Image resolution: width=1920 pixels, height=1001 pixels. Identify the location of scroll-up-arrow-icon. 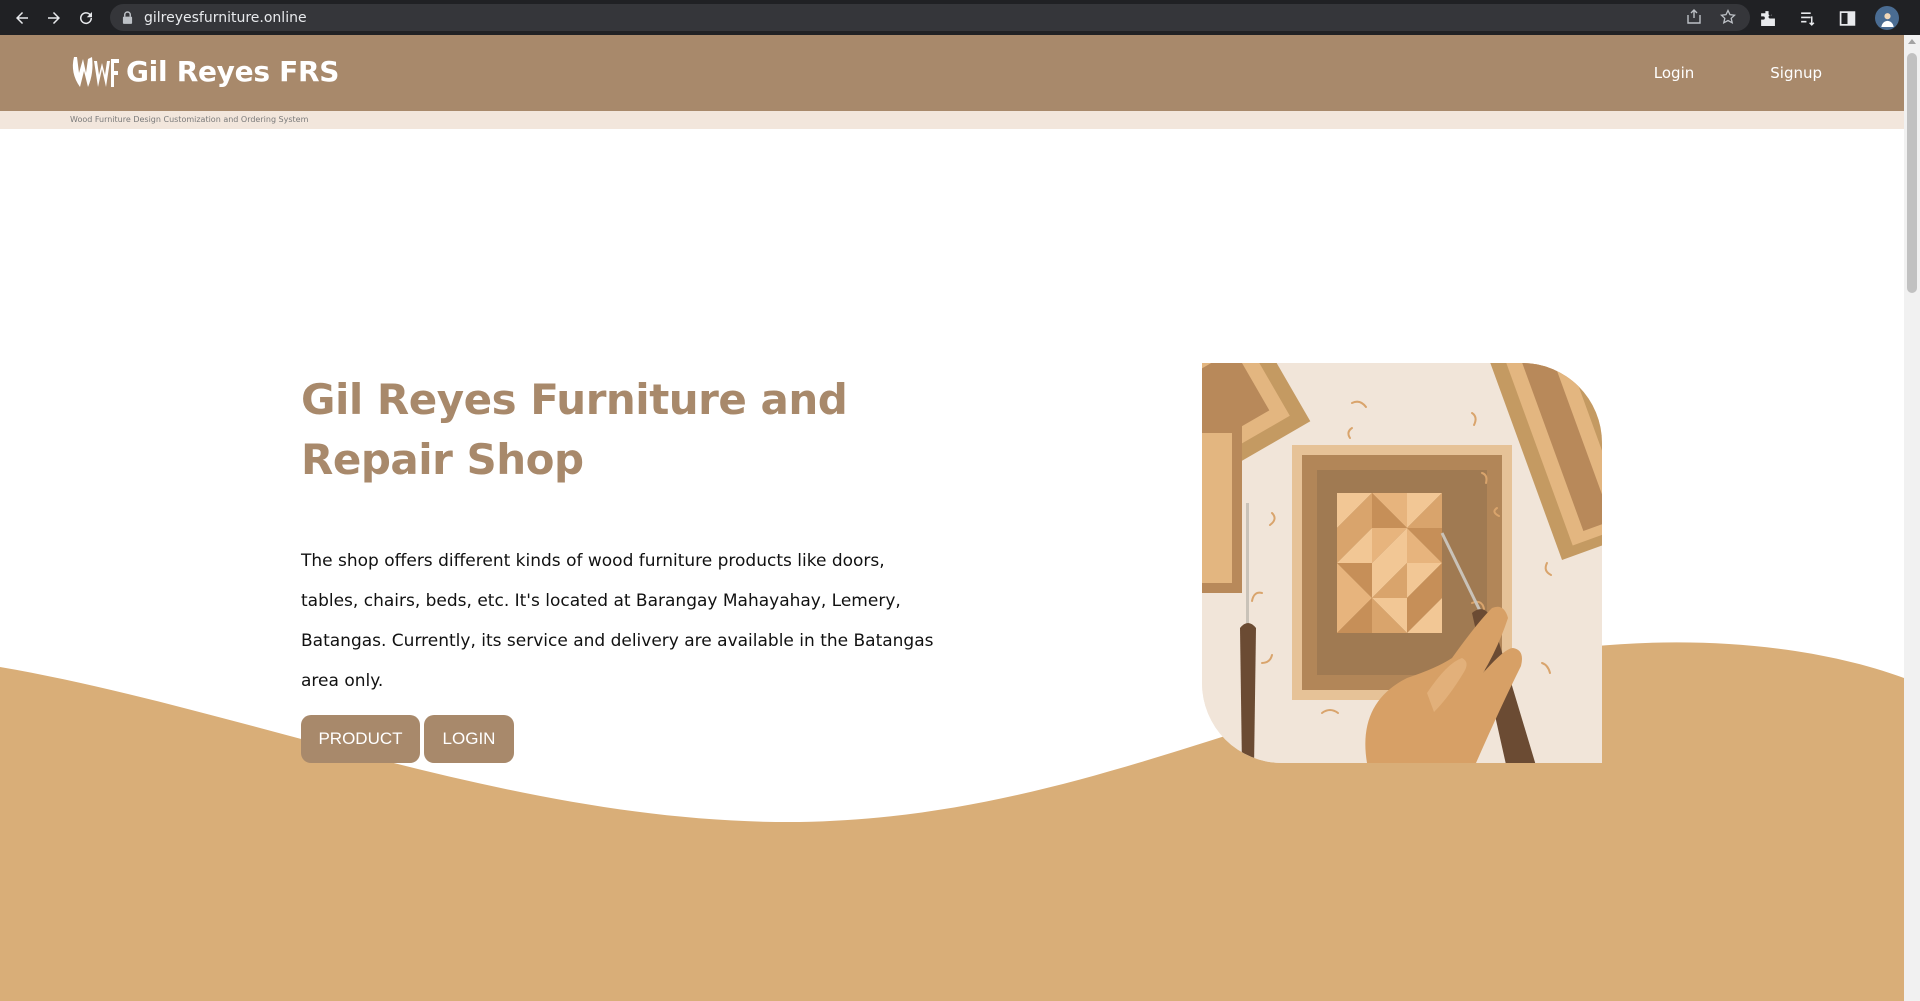
(1912, 41).